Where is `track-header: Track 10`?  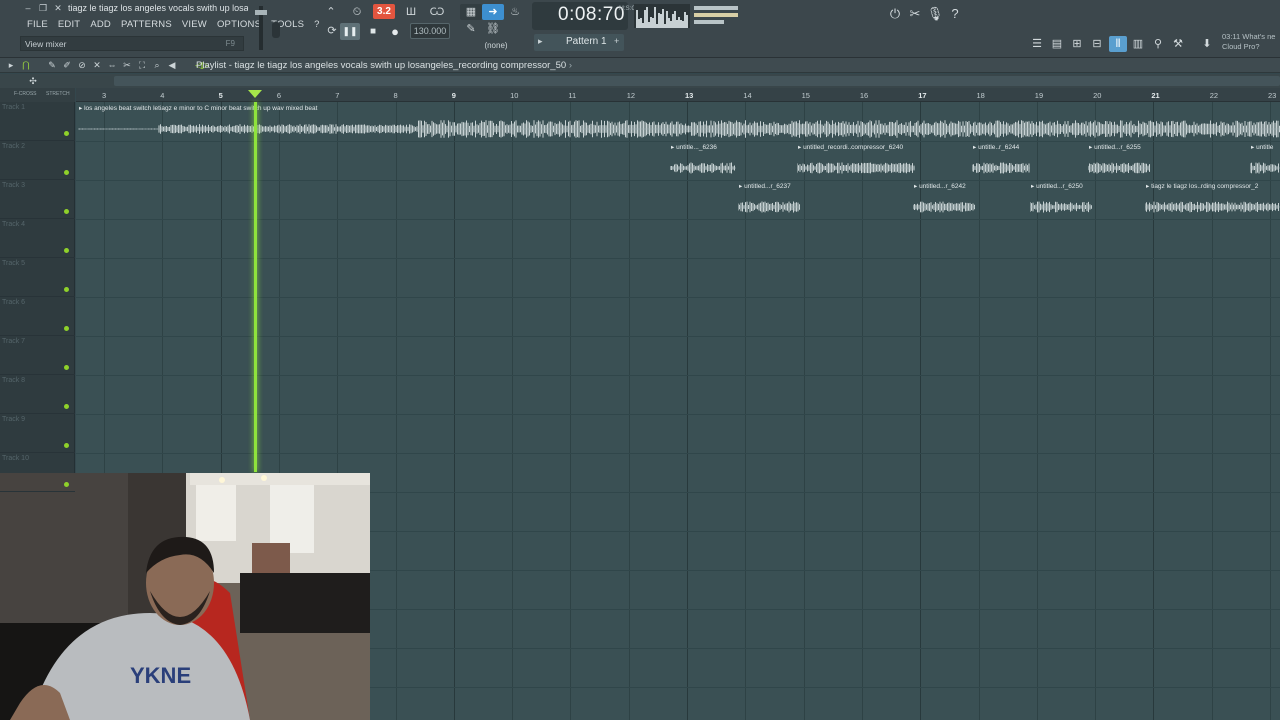
track-header: Track 10 is located at coordinates (37, 472).